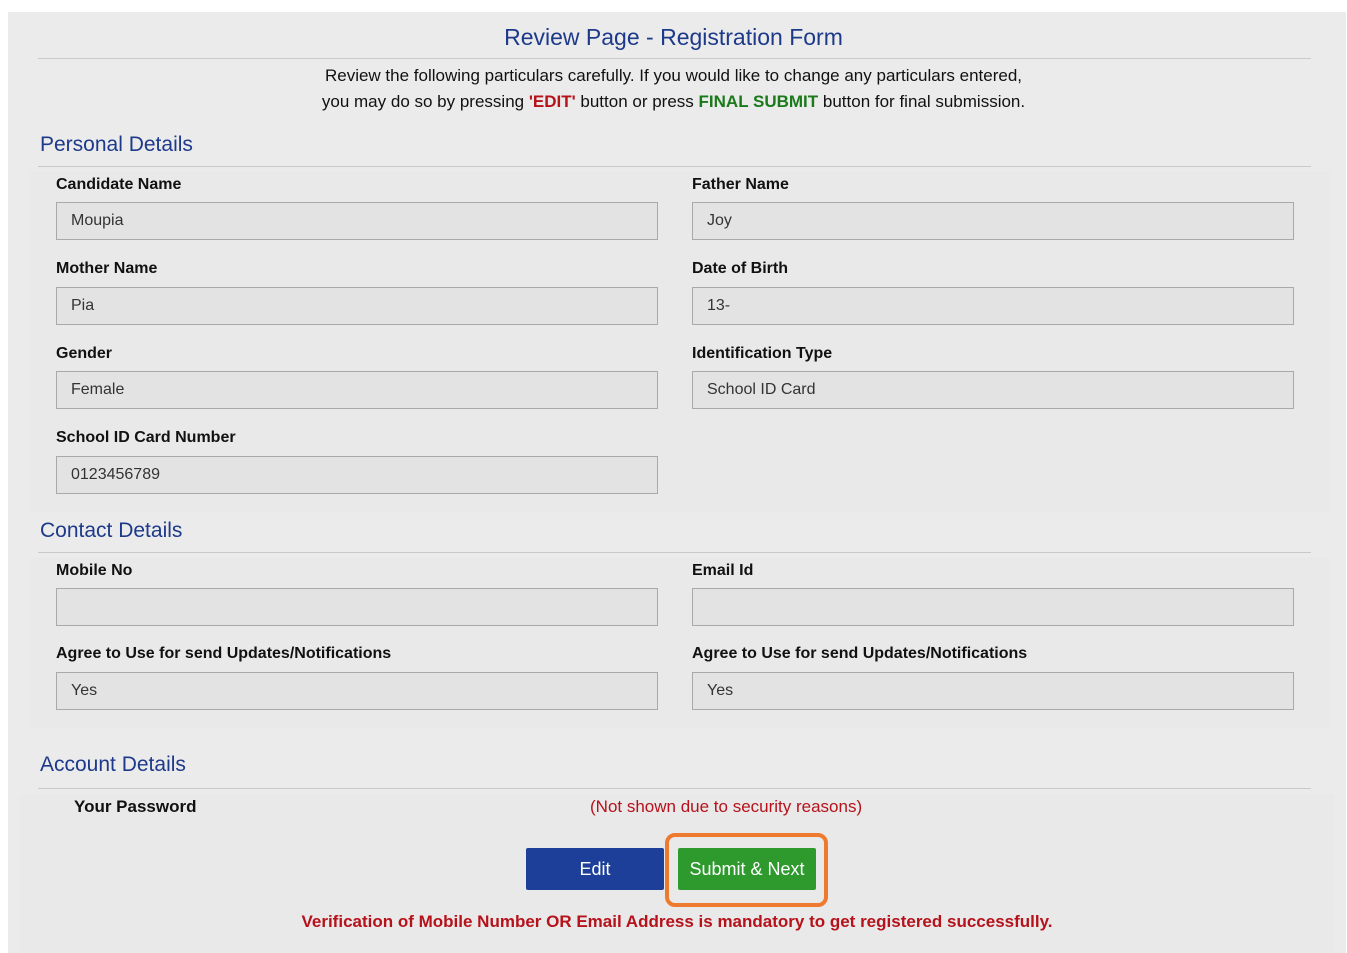 Image resolution: width=1347 pixels, height=953 pixels. What do you see at coordinates (146, 437) in the screenshot?
I see `school-id-number-label: School ID Card Number` at bounding box center [146, 437].